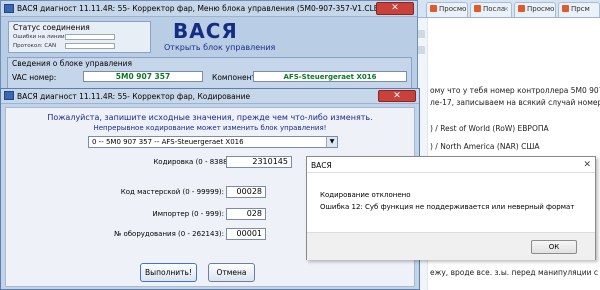  What do you see at coordinates (143, 76) in the screenshot?
I see `vac-number-value: 5M0 907 357` at bounding box center [143, 76].